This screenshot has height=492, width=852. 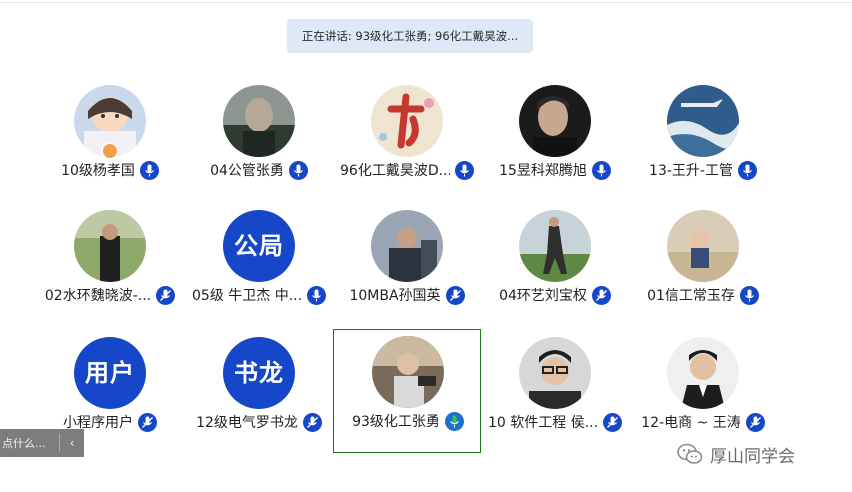 I want to click on participant-tile: 04公管张勇, so click(x=259, y=139).